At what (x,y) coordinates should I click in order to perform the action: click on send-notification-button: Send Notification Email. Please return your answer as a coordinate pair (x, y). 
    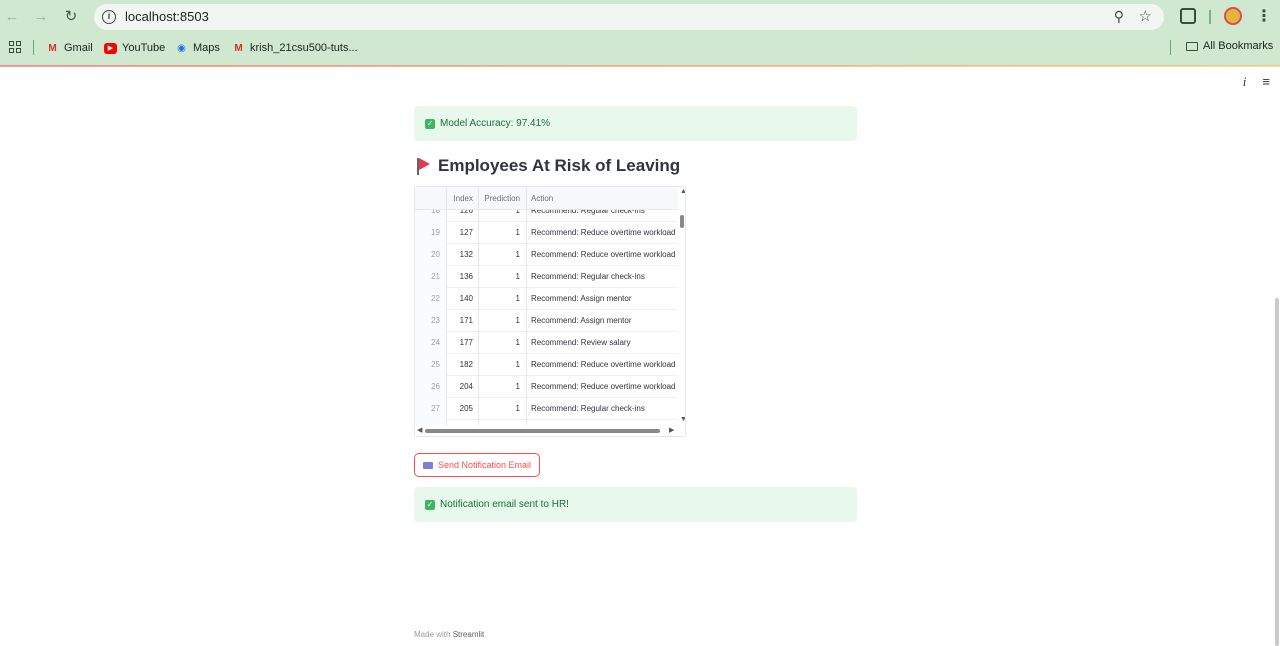
    Looking at the image, I should click on (477, 465).